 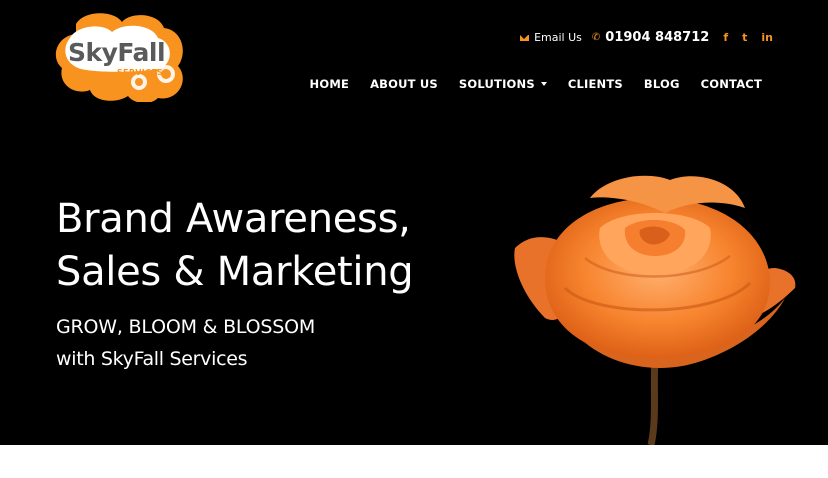 I want to click on contact-bar: Email Us ✆ 01904 848712 f t in, so click(x=641, y=37).